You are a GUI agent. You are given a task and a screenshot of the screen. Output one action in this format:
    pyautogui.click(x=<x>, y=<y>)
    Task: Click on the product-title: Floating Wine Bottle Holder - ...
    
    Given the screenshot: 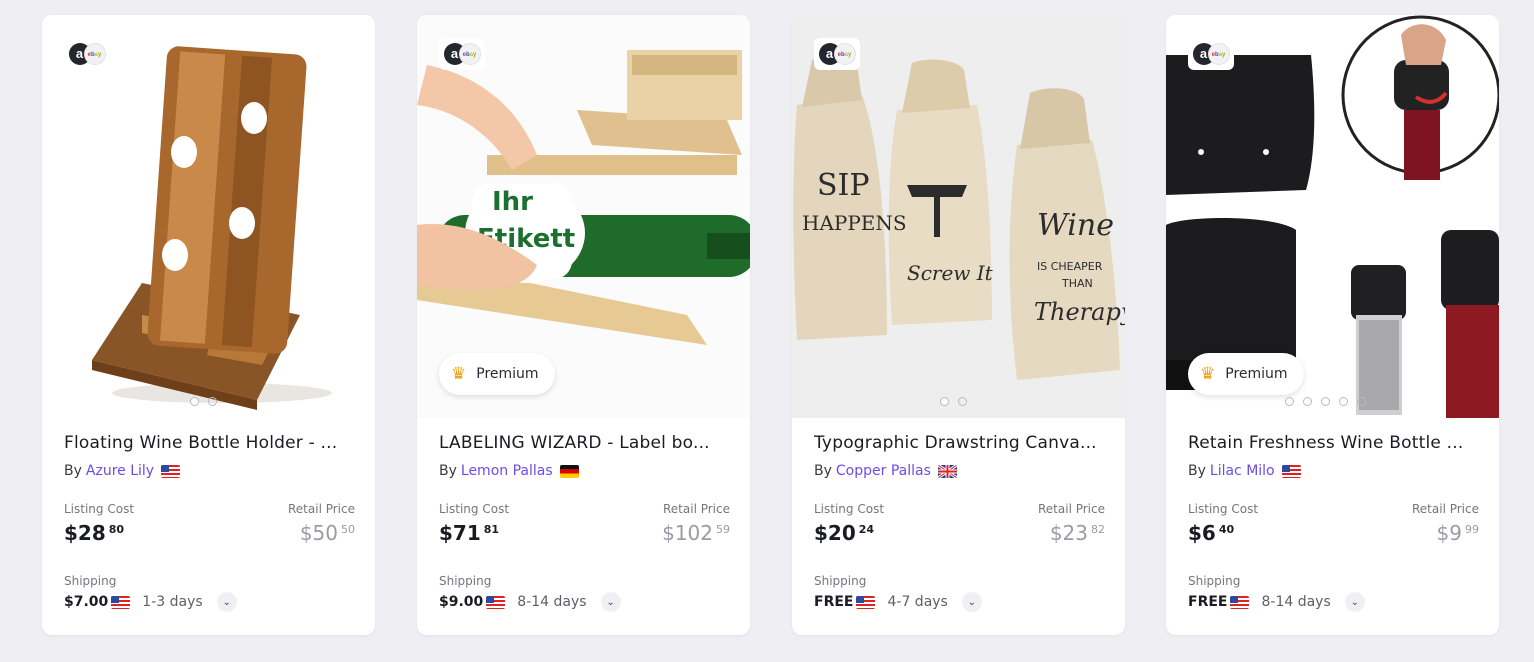 What is the action you would take?
    pyautogui.click(x=209, y=443)
    